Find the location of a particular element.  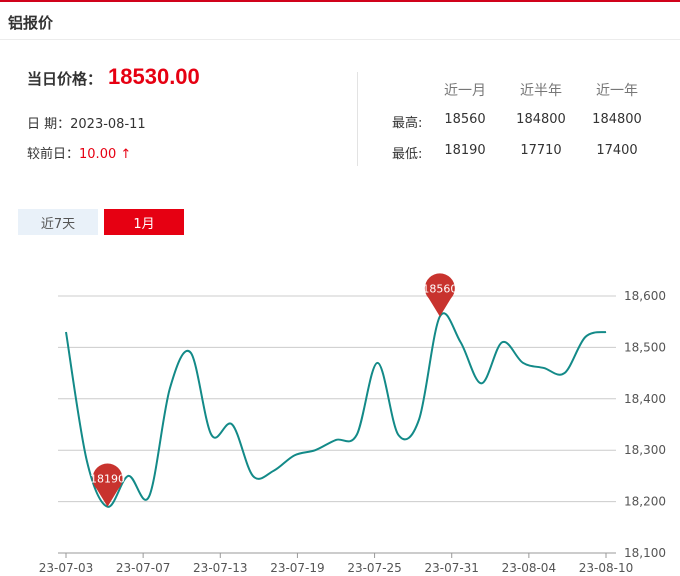

x-tick-label: 23-07-13 is located at coordinates (220, 568).